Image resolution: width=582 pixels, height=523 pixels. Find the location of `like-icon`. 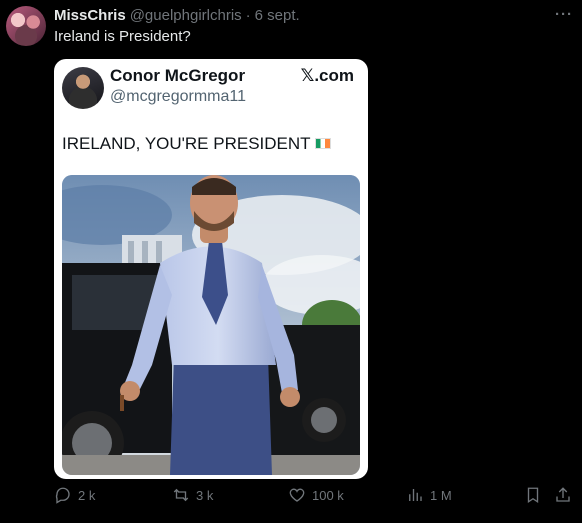

like-icon is located at coordinates (297, 495).